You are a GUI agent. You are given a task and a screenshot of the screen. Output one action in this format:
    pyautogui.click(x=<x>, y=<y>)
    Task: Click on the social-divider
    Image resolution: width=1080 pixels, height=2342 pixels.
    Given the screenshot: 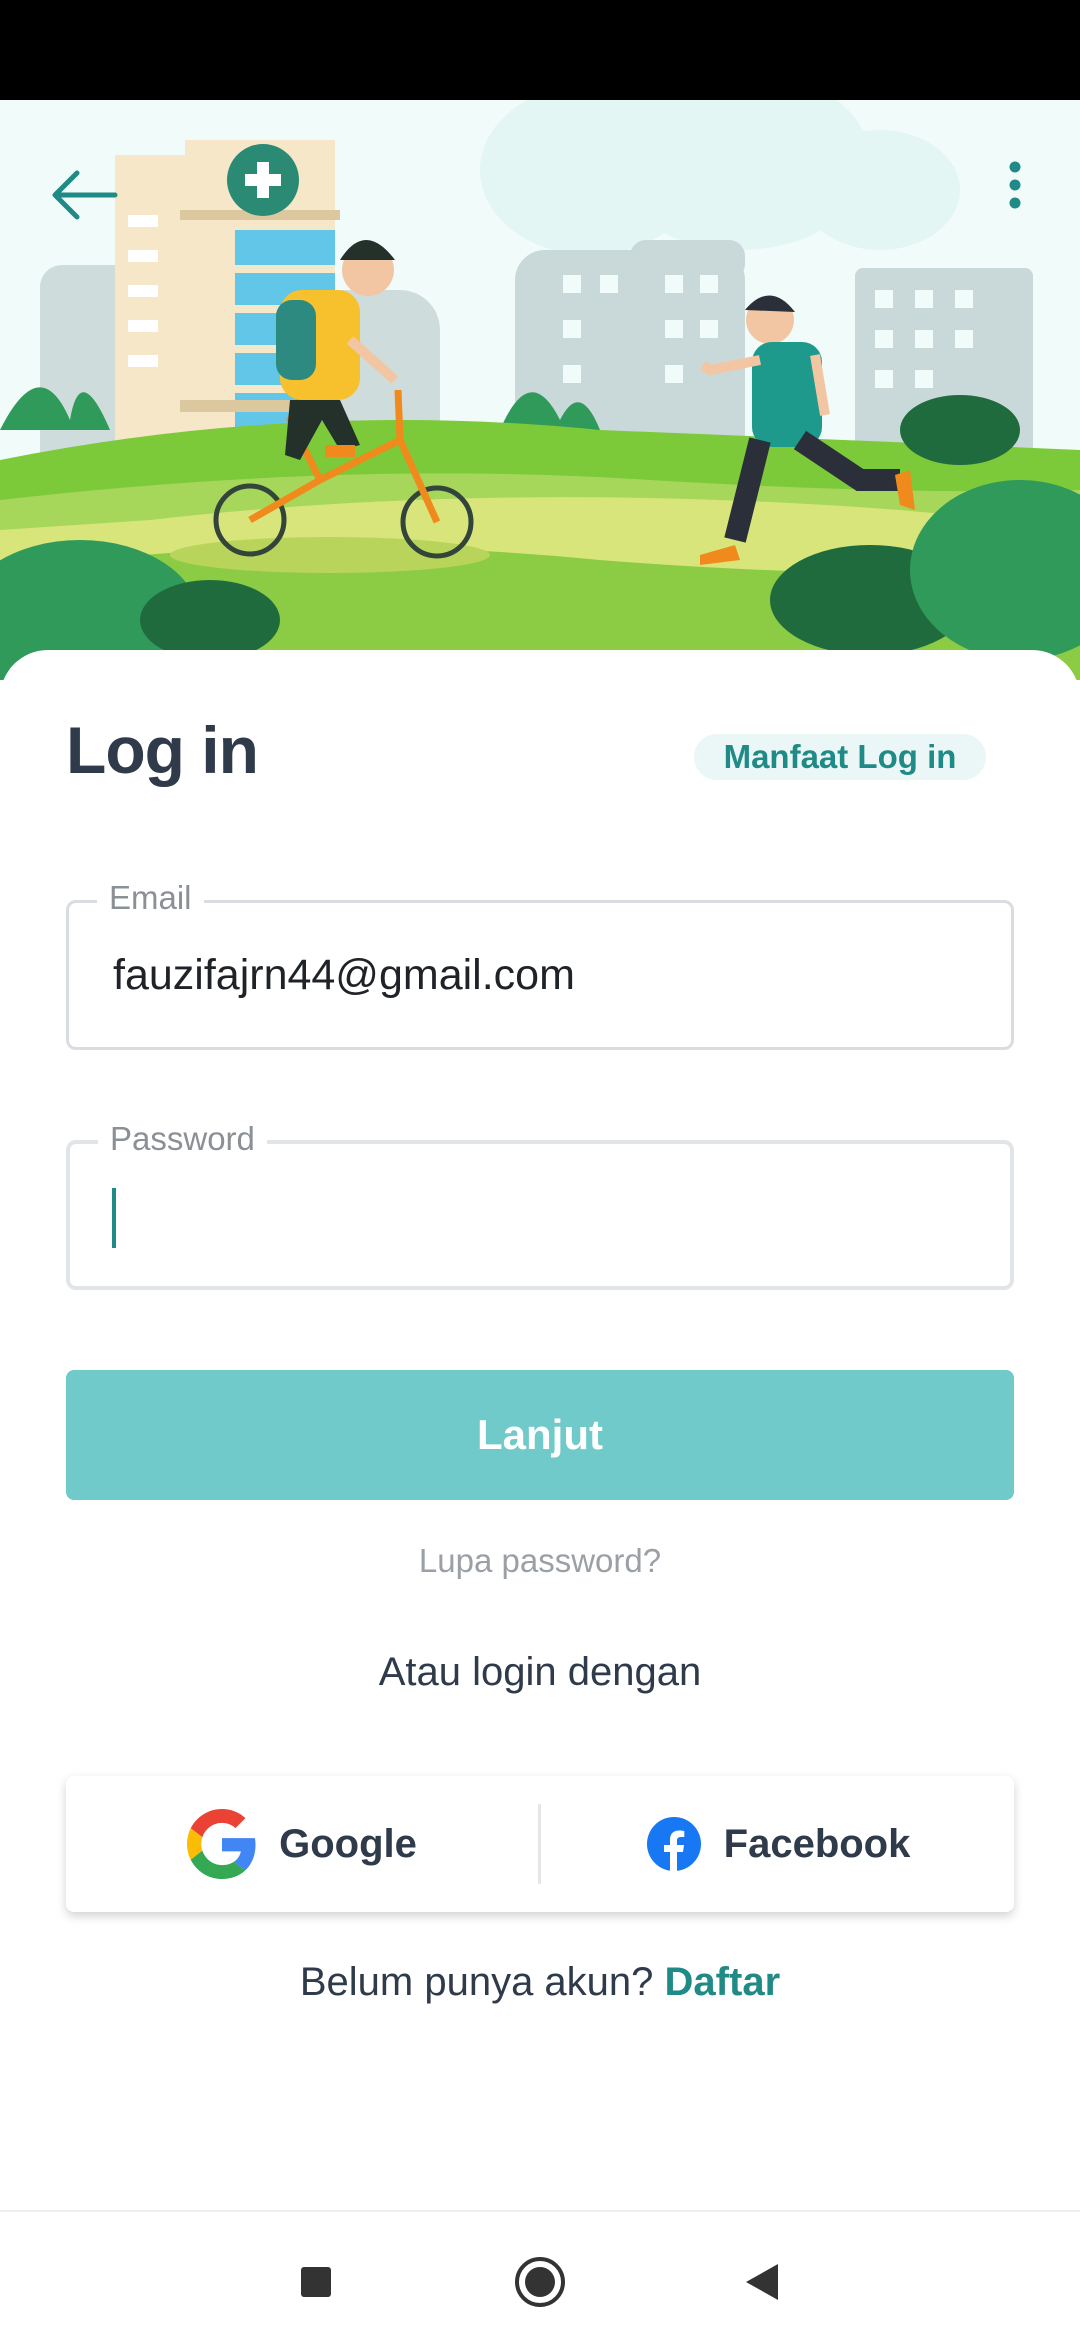 What is the action you would take?
    pyautogui.click(x=539, y=1844)
    